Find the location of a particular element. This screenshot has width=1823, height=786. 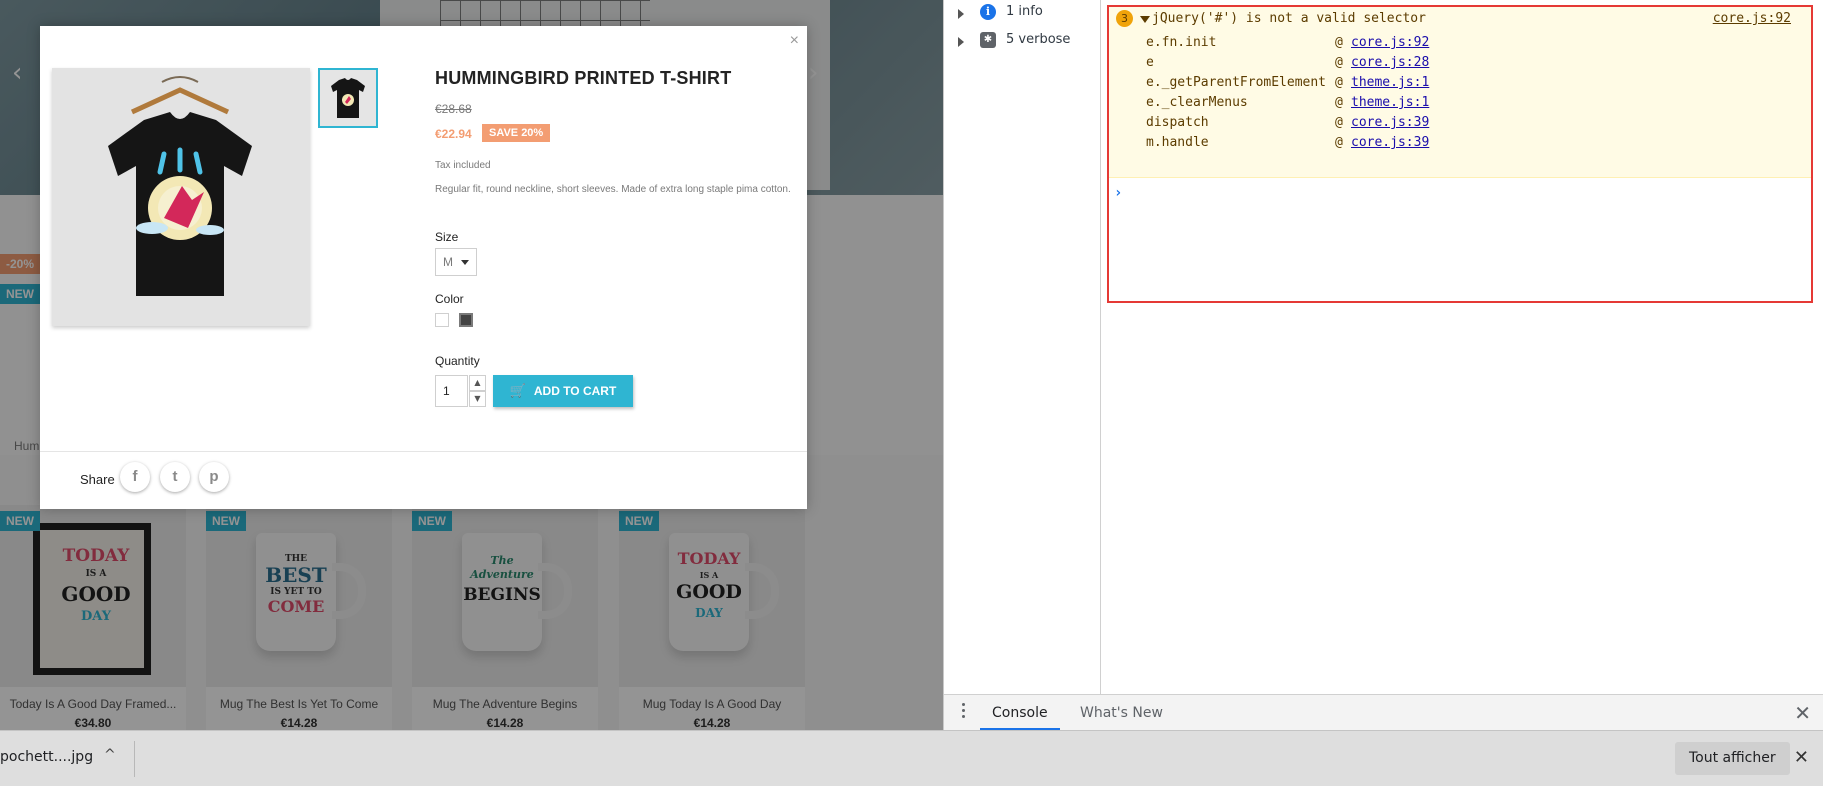

show-all-button: Tout afficher is located at coordinates (1732, 758).